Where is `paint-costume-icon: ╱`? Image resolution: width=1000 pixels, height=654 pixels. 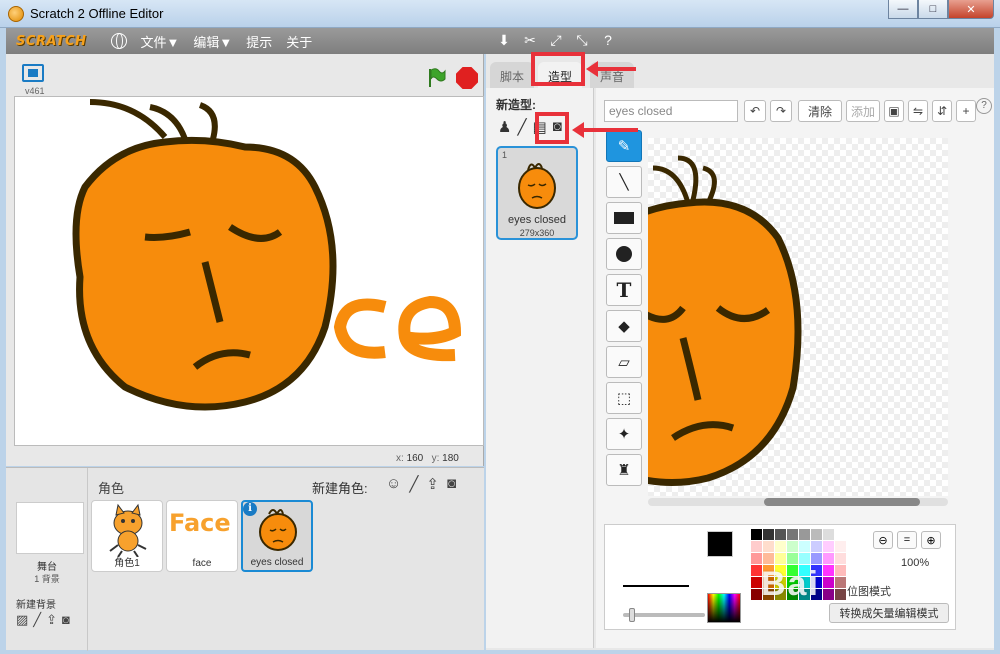 paint-costume-icon: ╱ is located at coordinates (521, 127).